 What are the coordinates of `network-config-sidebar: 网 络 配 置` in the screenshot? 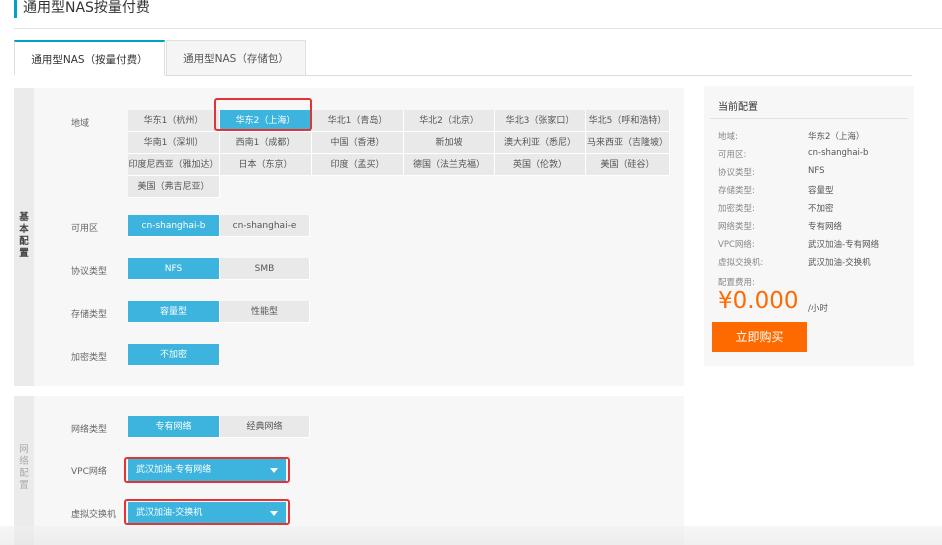 It's located at (24, 470).